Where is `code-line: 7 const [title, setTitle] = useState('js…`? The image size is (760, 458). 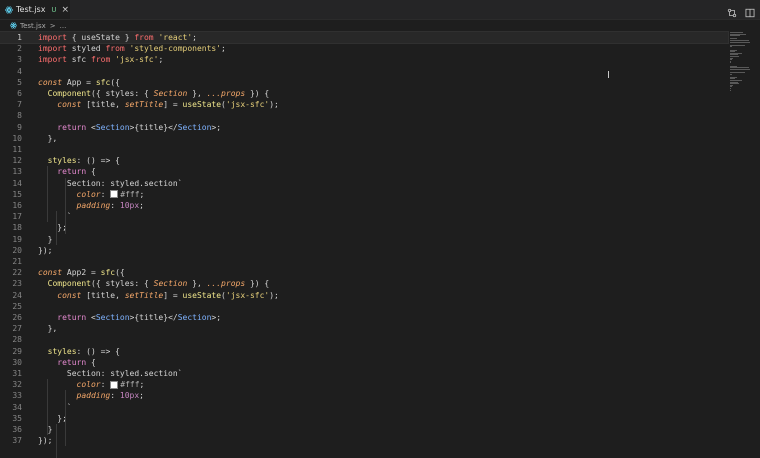 code-line: 7 const [title, setTitle] = useState('js… is located at coordinates (364, 104).